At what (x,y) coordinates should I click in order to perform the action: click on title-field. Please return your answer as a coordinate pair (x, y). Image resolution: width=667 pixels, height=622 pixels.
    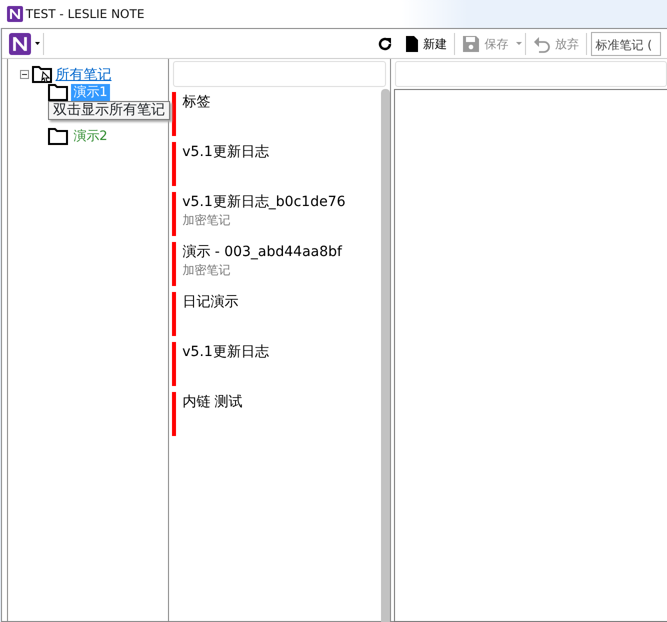
    Looking at the image, I should click on (531, 74).